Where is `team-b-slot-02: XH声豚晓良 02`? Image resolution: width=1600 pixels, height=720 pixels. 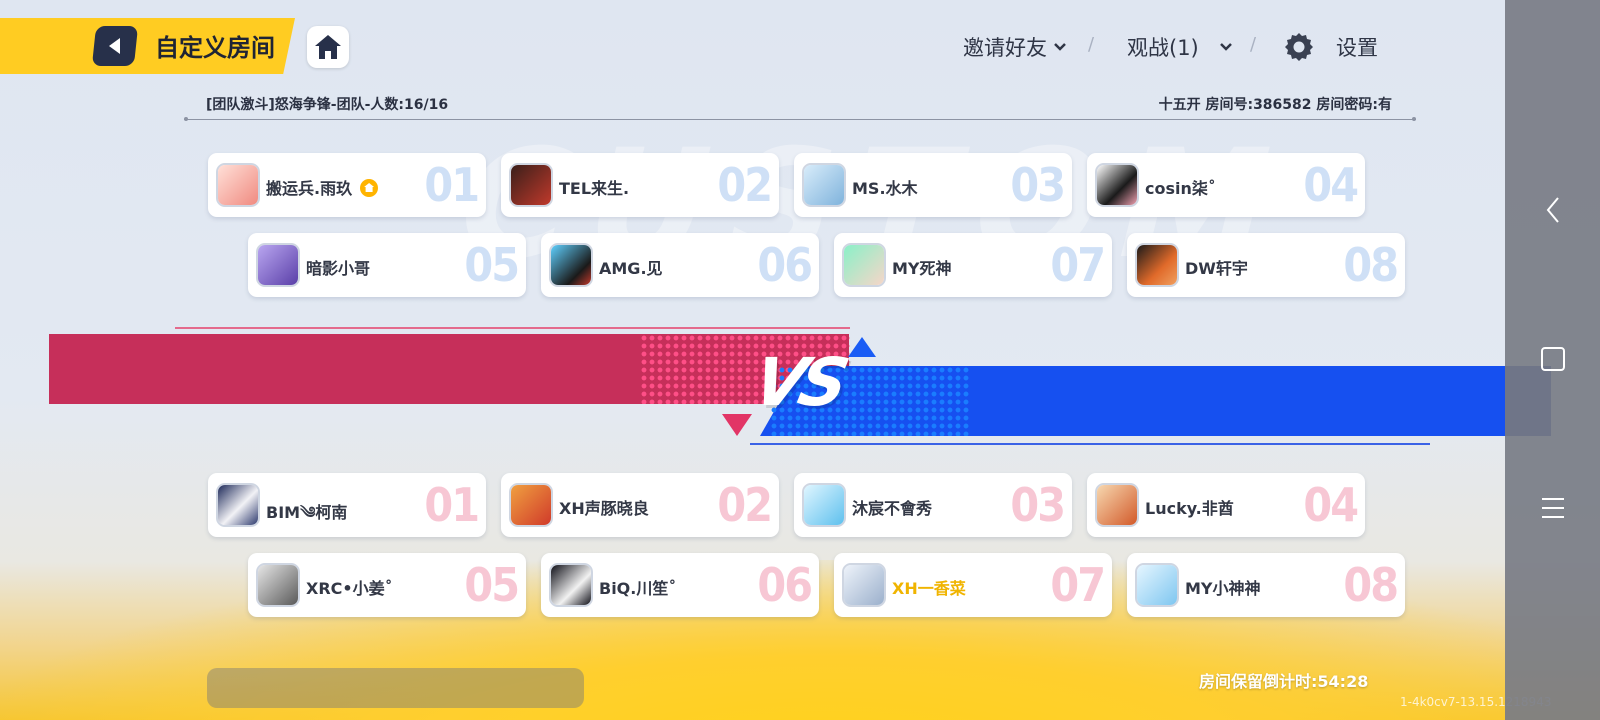
team-b-slot-02: XH声豚晓良 02 is located at coordinates (640, 505).